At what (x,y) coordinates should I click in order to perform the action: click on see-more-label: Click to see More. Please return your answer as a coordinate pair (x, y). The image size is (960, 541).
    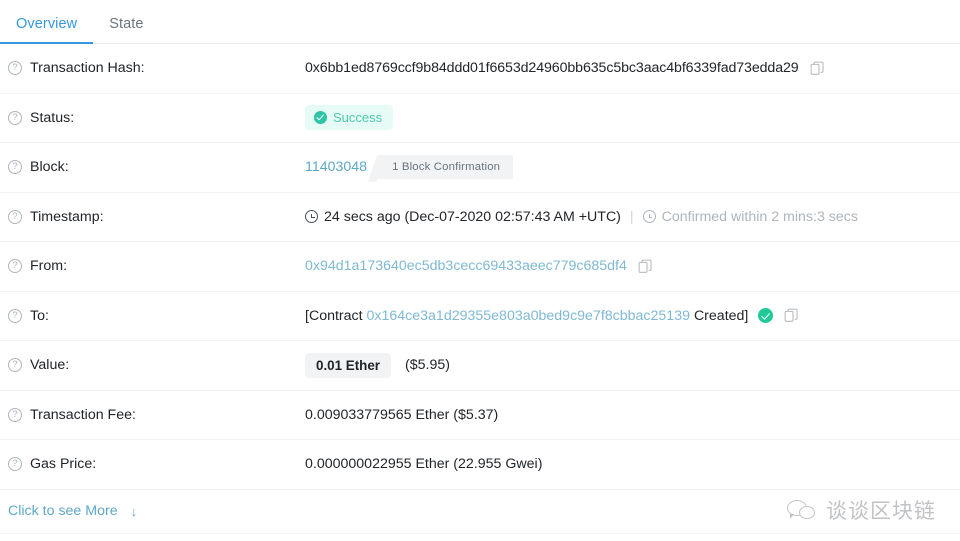
    Looking at the image, I should click on (63, 511).